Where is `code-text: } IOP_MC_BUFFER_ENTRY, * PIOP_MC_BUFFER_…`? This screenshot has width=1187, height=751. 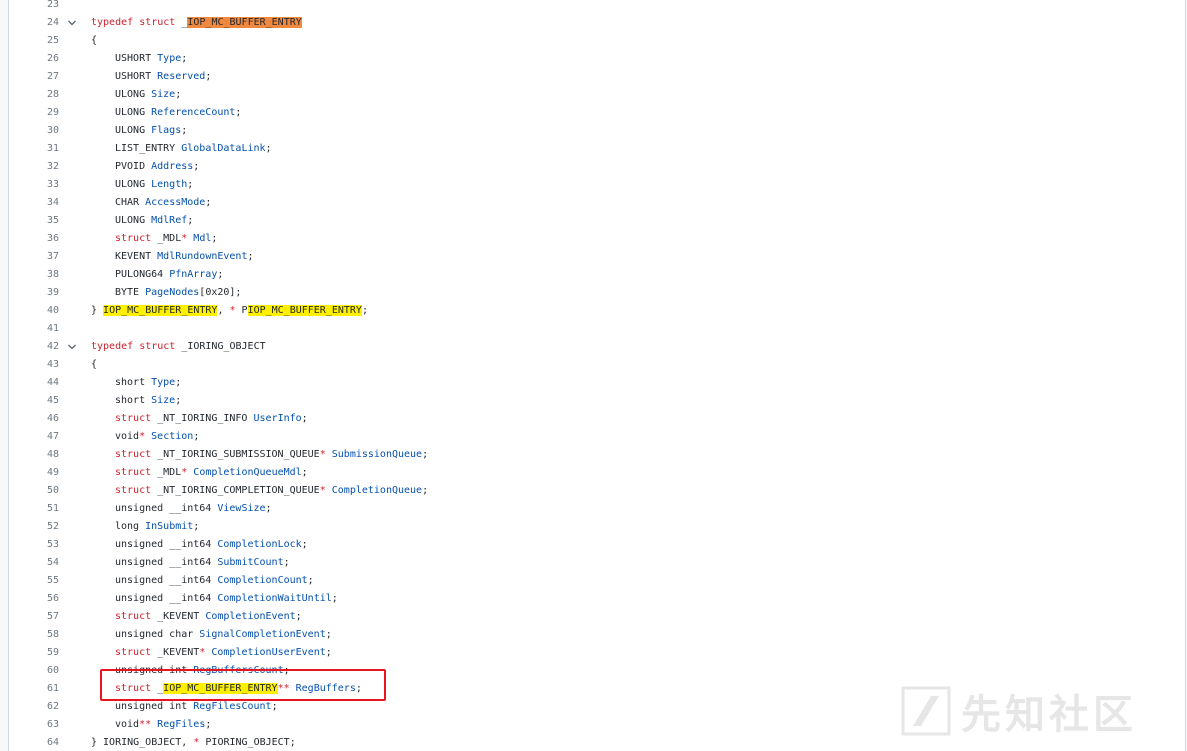
code-text: } IOP_MC_BUFFER_ENTRY, * PIOP_MC_BUFFER_… is located at coordinates (229, 311).